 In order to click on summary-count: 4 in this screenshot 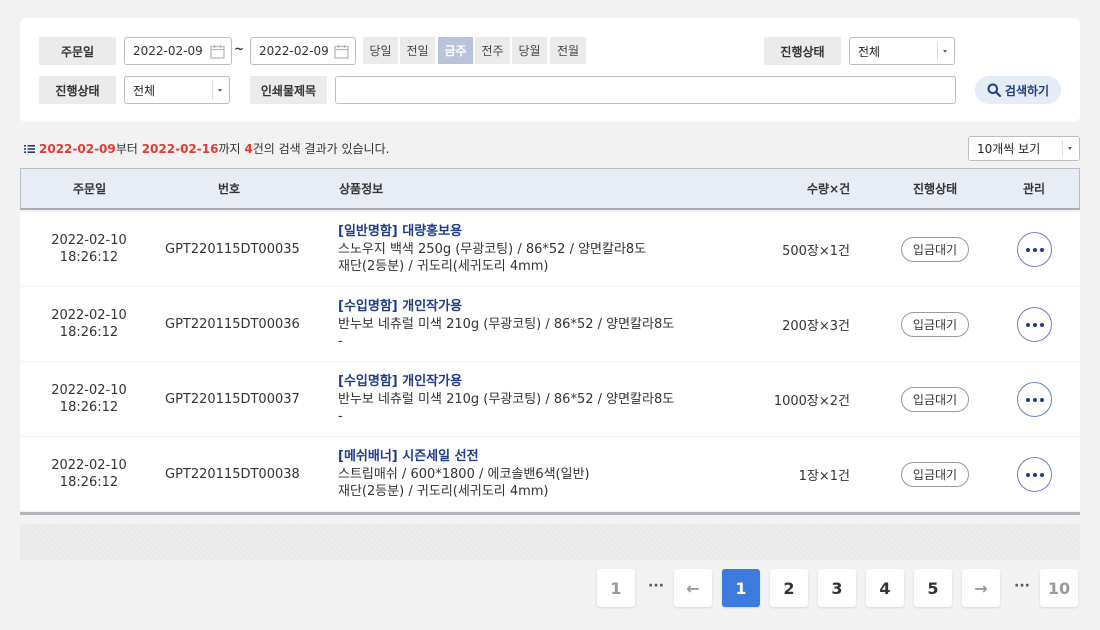, I will do `click(248, 149)`.